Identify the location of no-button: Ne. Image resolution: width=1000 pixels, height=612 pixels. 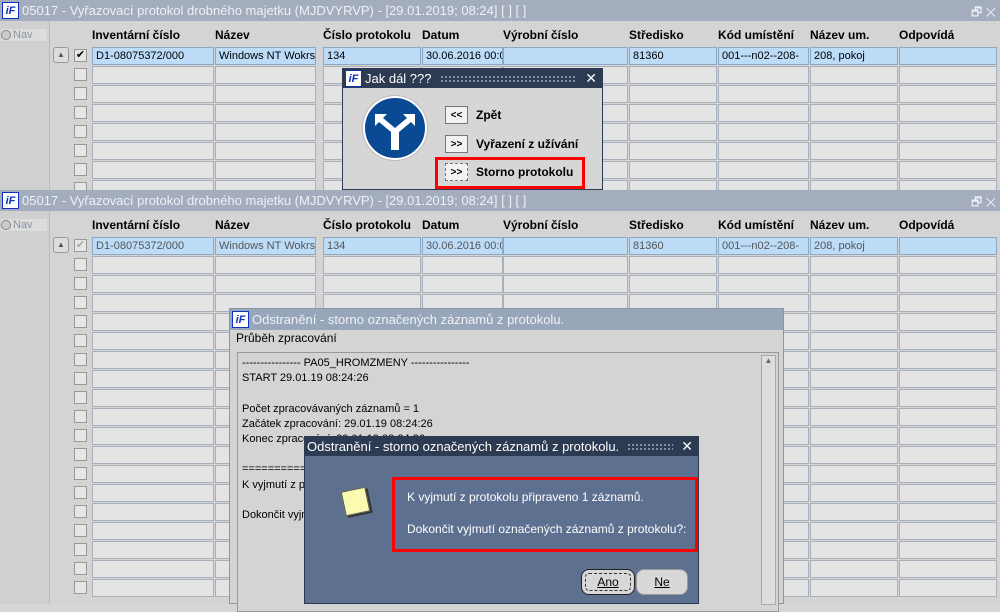
(662, 582).